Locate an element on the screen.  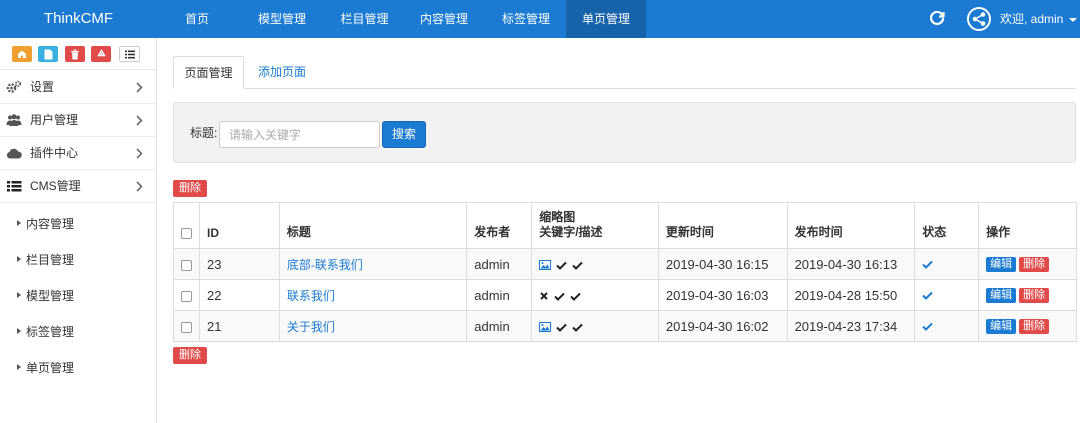
sidebar-subitem-categories: 栏目管理 is located at coordinates (78, 260).